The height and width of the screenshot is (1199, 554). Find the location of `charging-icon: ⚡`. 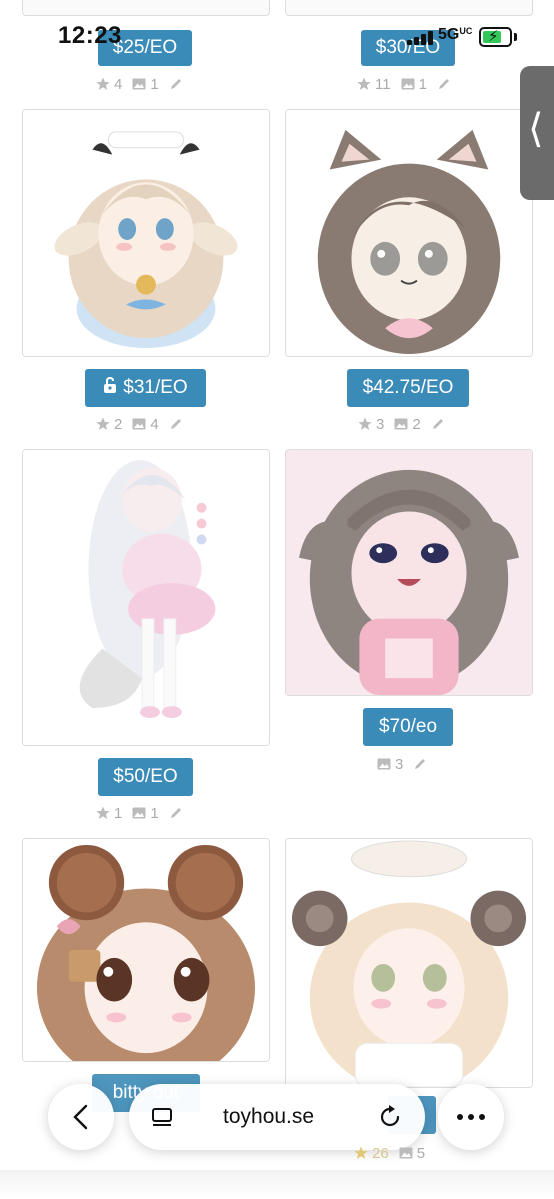

charging-icon: ⚡ is located at coordinates (493, 36).